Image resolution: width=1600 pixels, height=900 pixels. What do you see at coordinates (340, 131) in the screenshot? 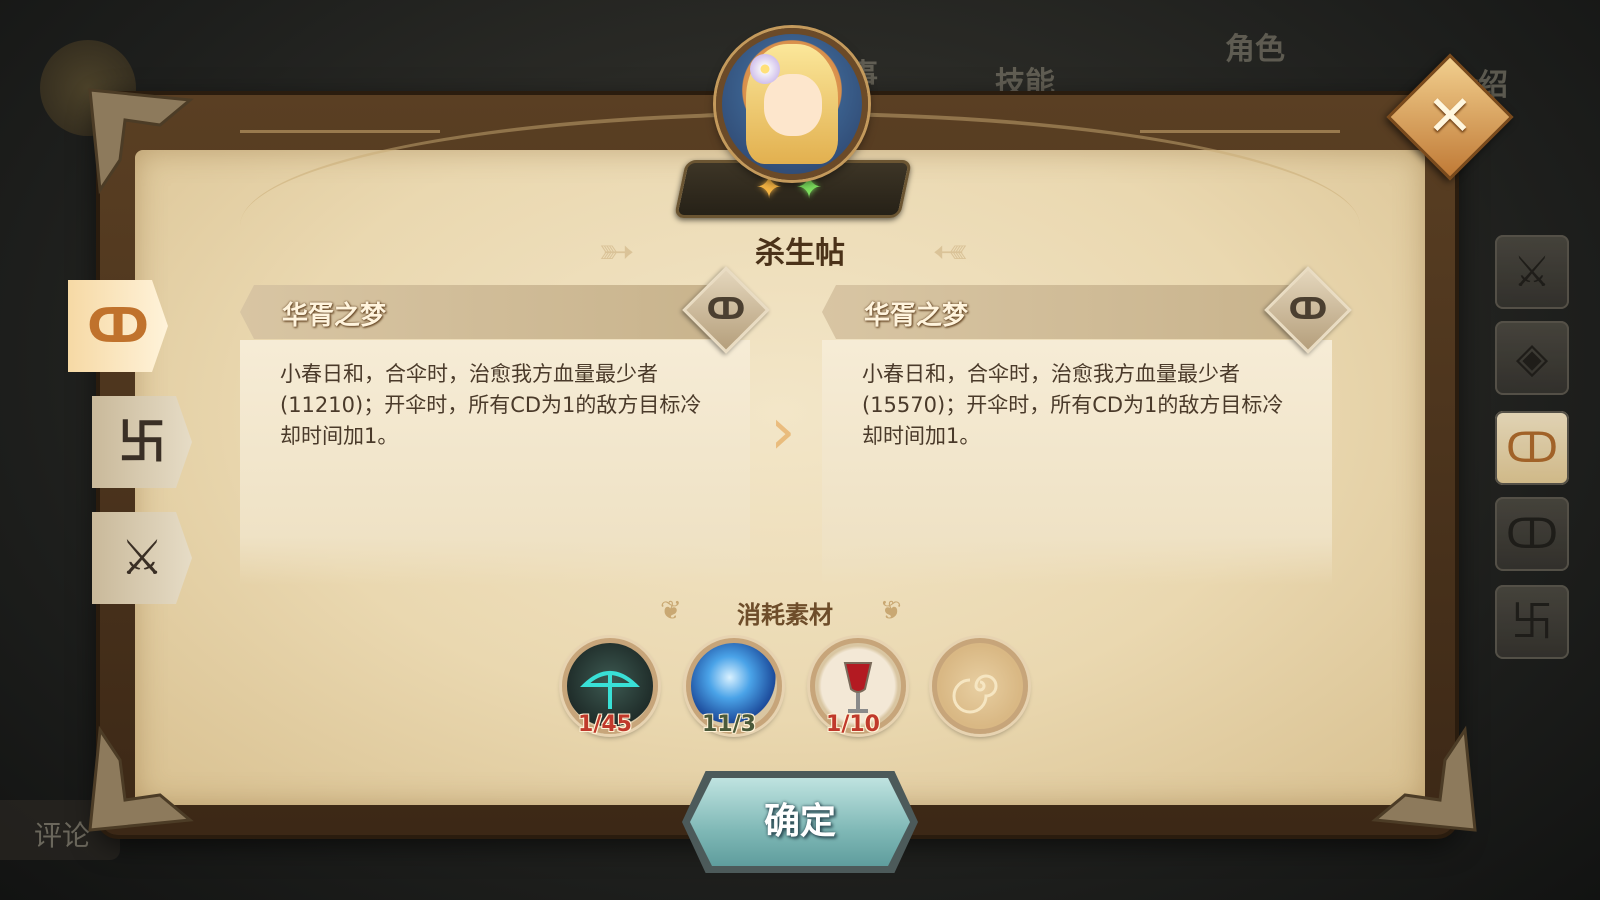
I see `frame-line-left` at bounding box center [340, 131].